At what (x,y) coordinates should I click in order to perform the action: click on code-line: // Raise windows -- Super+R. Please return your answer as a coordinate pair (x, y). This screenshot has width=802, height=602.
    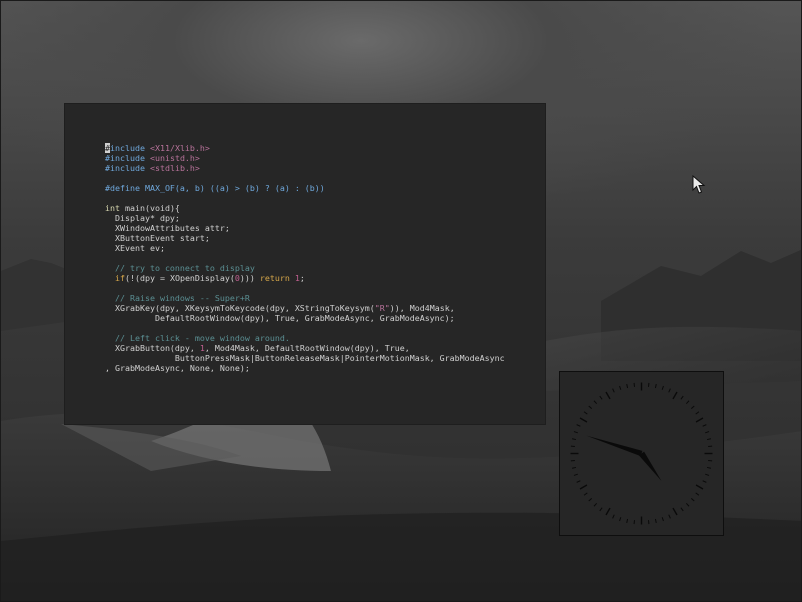
    Looking at the image, I should click on (305, 298).